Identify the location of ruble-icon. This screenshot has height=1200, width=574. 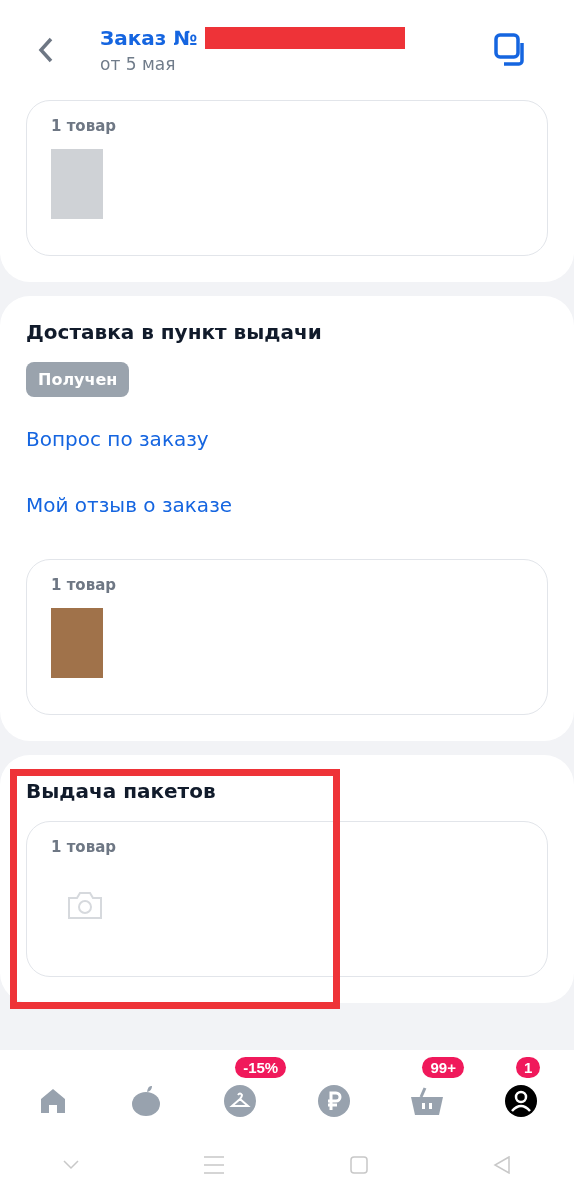
(333, 1101).